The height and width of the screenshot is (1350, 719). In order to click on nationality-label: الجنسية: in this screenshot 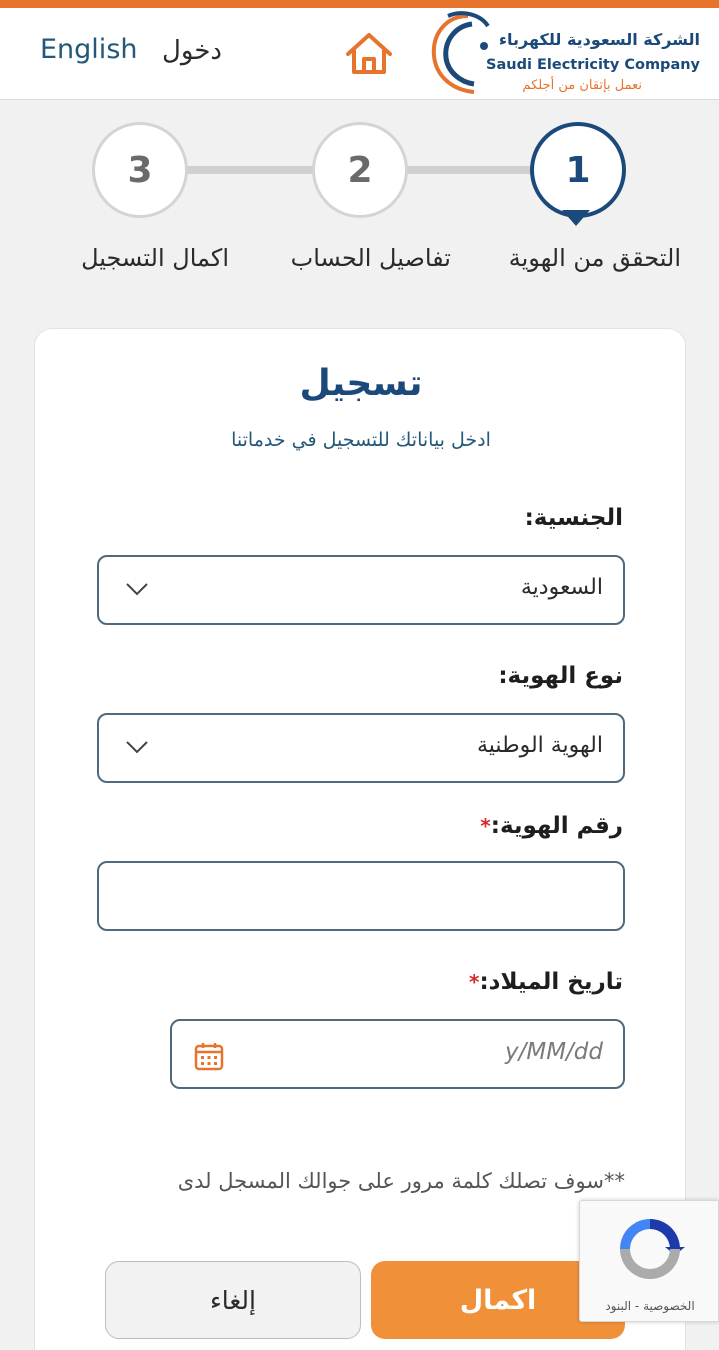, I will do `click(573, 518)`.